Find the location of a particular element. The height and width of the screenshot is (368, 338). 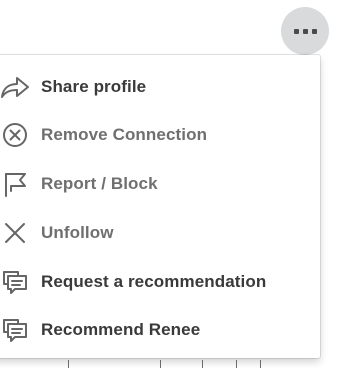

menu-item-label: Remove Connection is located at coordinates (124, 134).